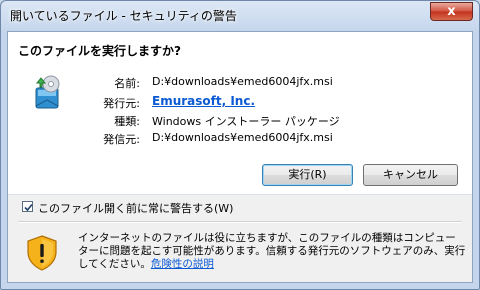  Describe the element at coordinates (240, 16) in the screenshot. I see `title-bar: 開いているファイル - セキュリティの警告 x` at that location.